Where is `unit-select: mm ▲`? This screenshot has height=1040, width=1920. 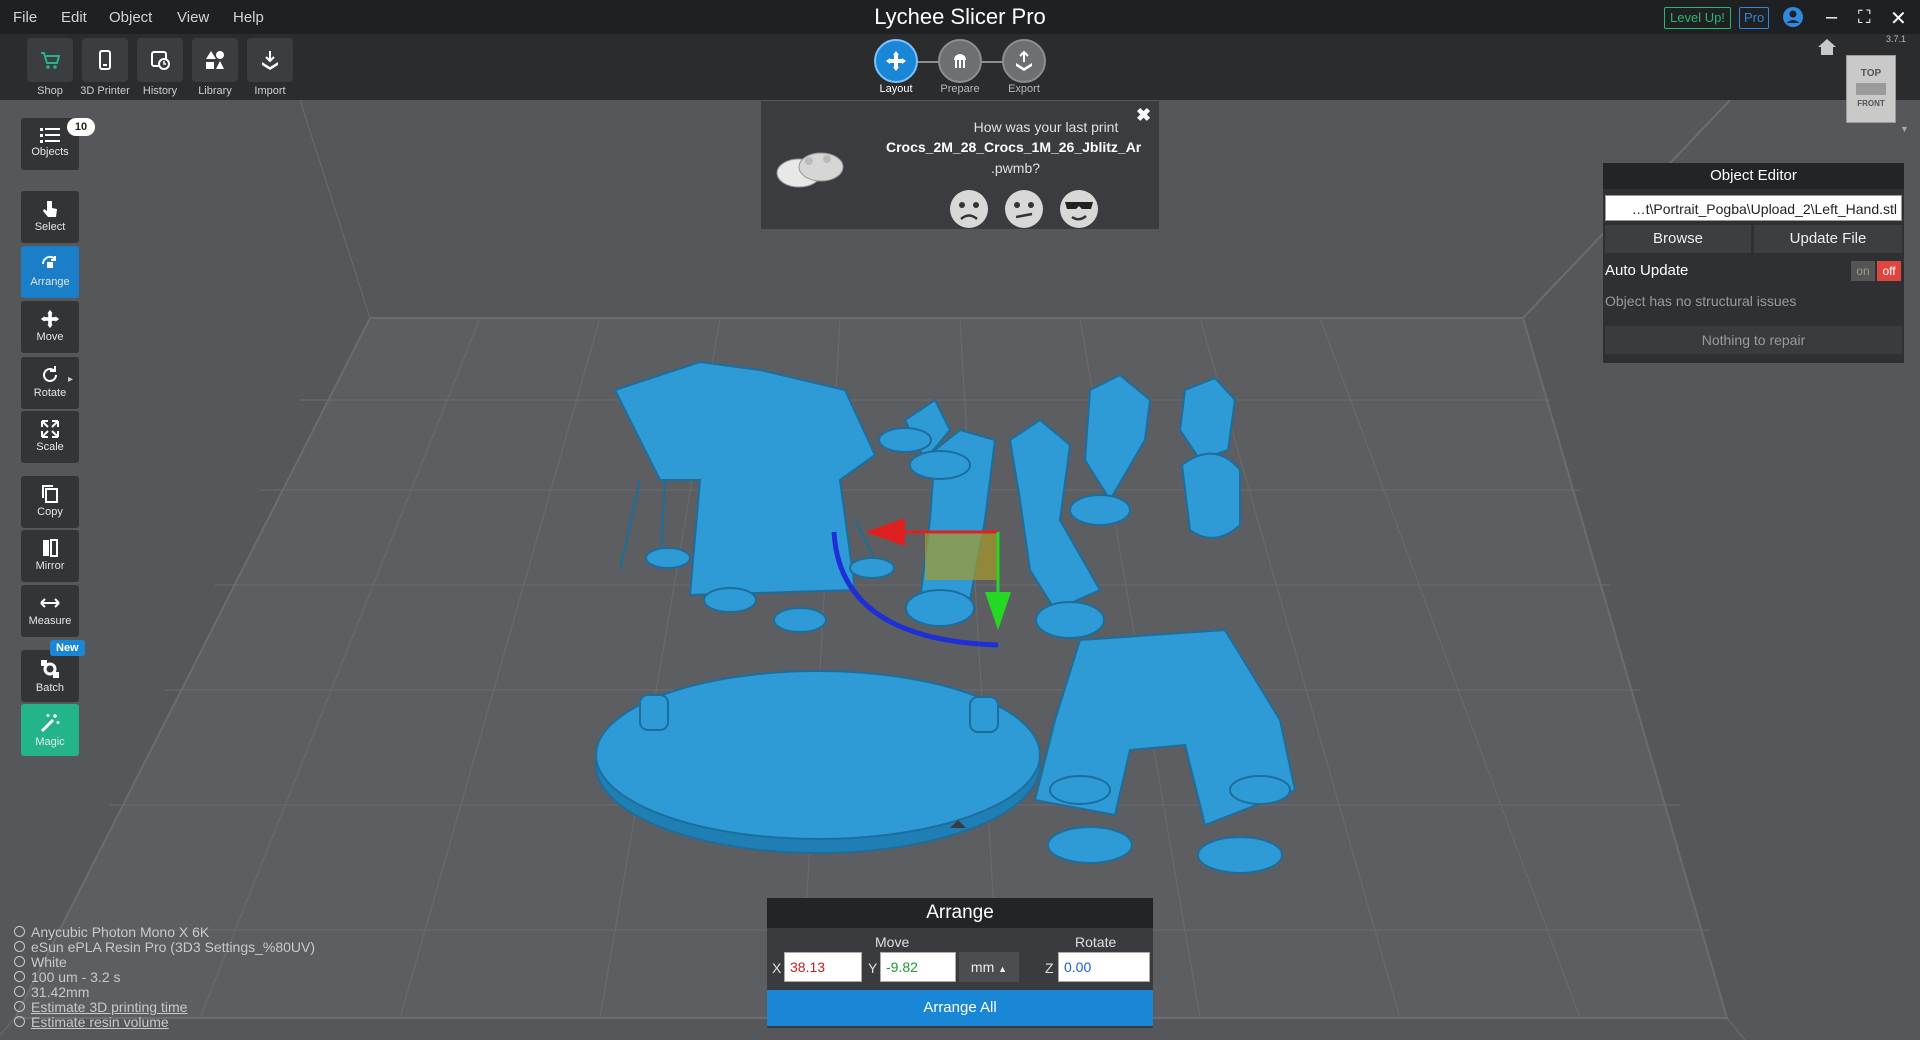 unit-select: mm ▲ is located at coordinates (989, 967).